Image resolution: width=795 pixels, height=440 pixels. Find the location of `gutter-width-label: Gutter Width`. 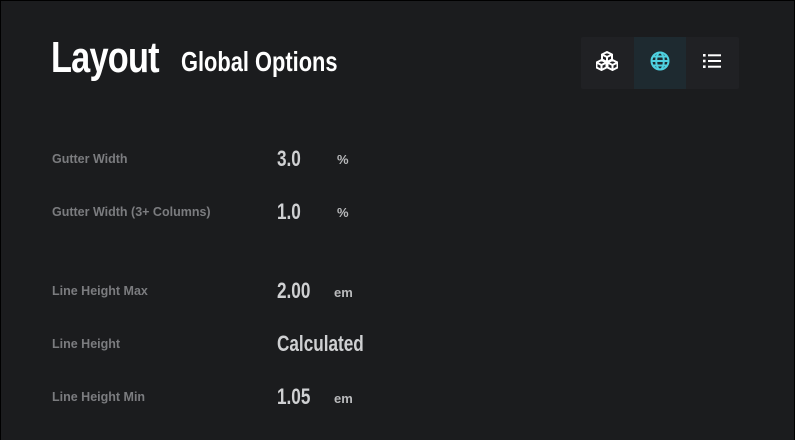

gutter-width-label: Gutter Width is located at coordinates (90, 159).